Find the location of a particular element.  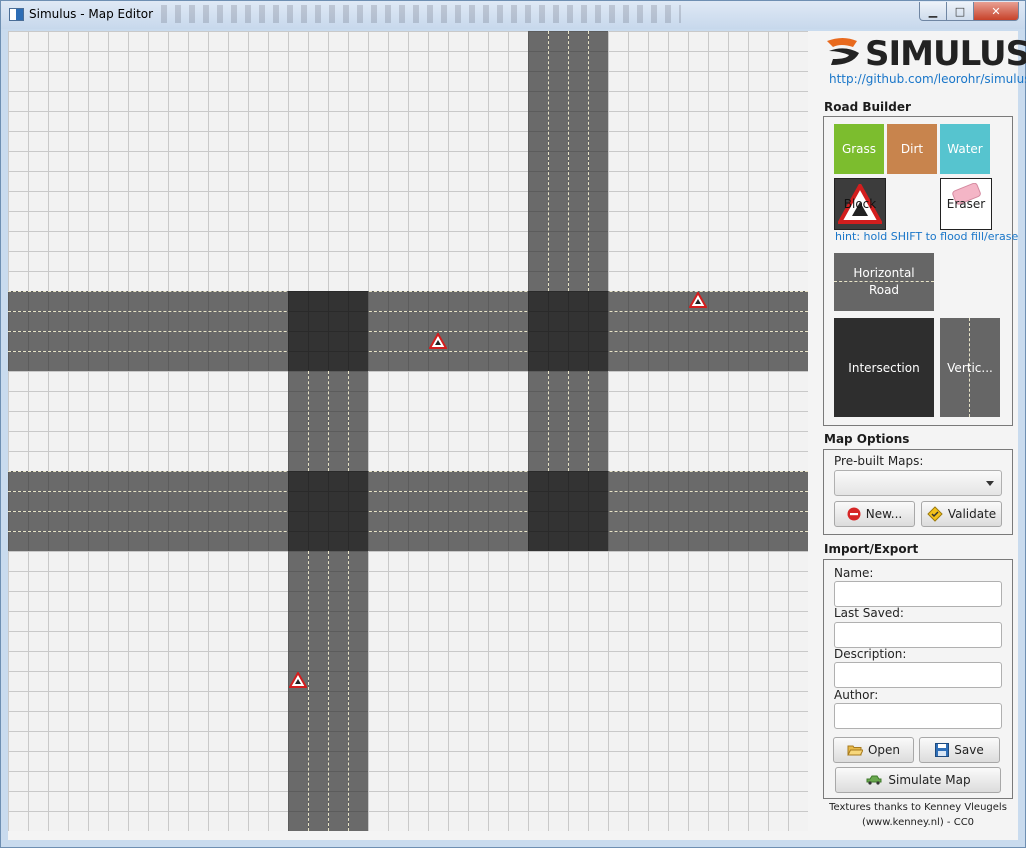

logo-text: SIMULUS is located at coordinates (945, 54).